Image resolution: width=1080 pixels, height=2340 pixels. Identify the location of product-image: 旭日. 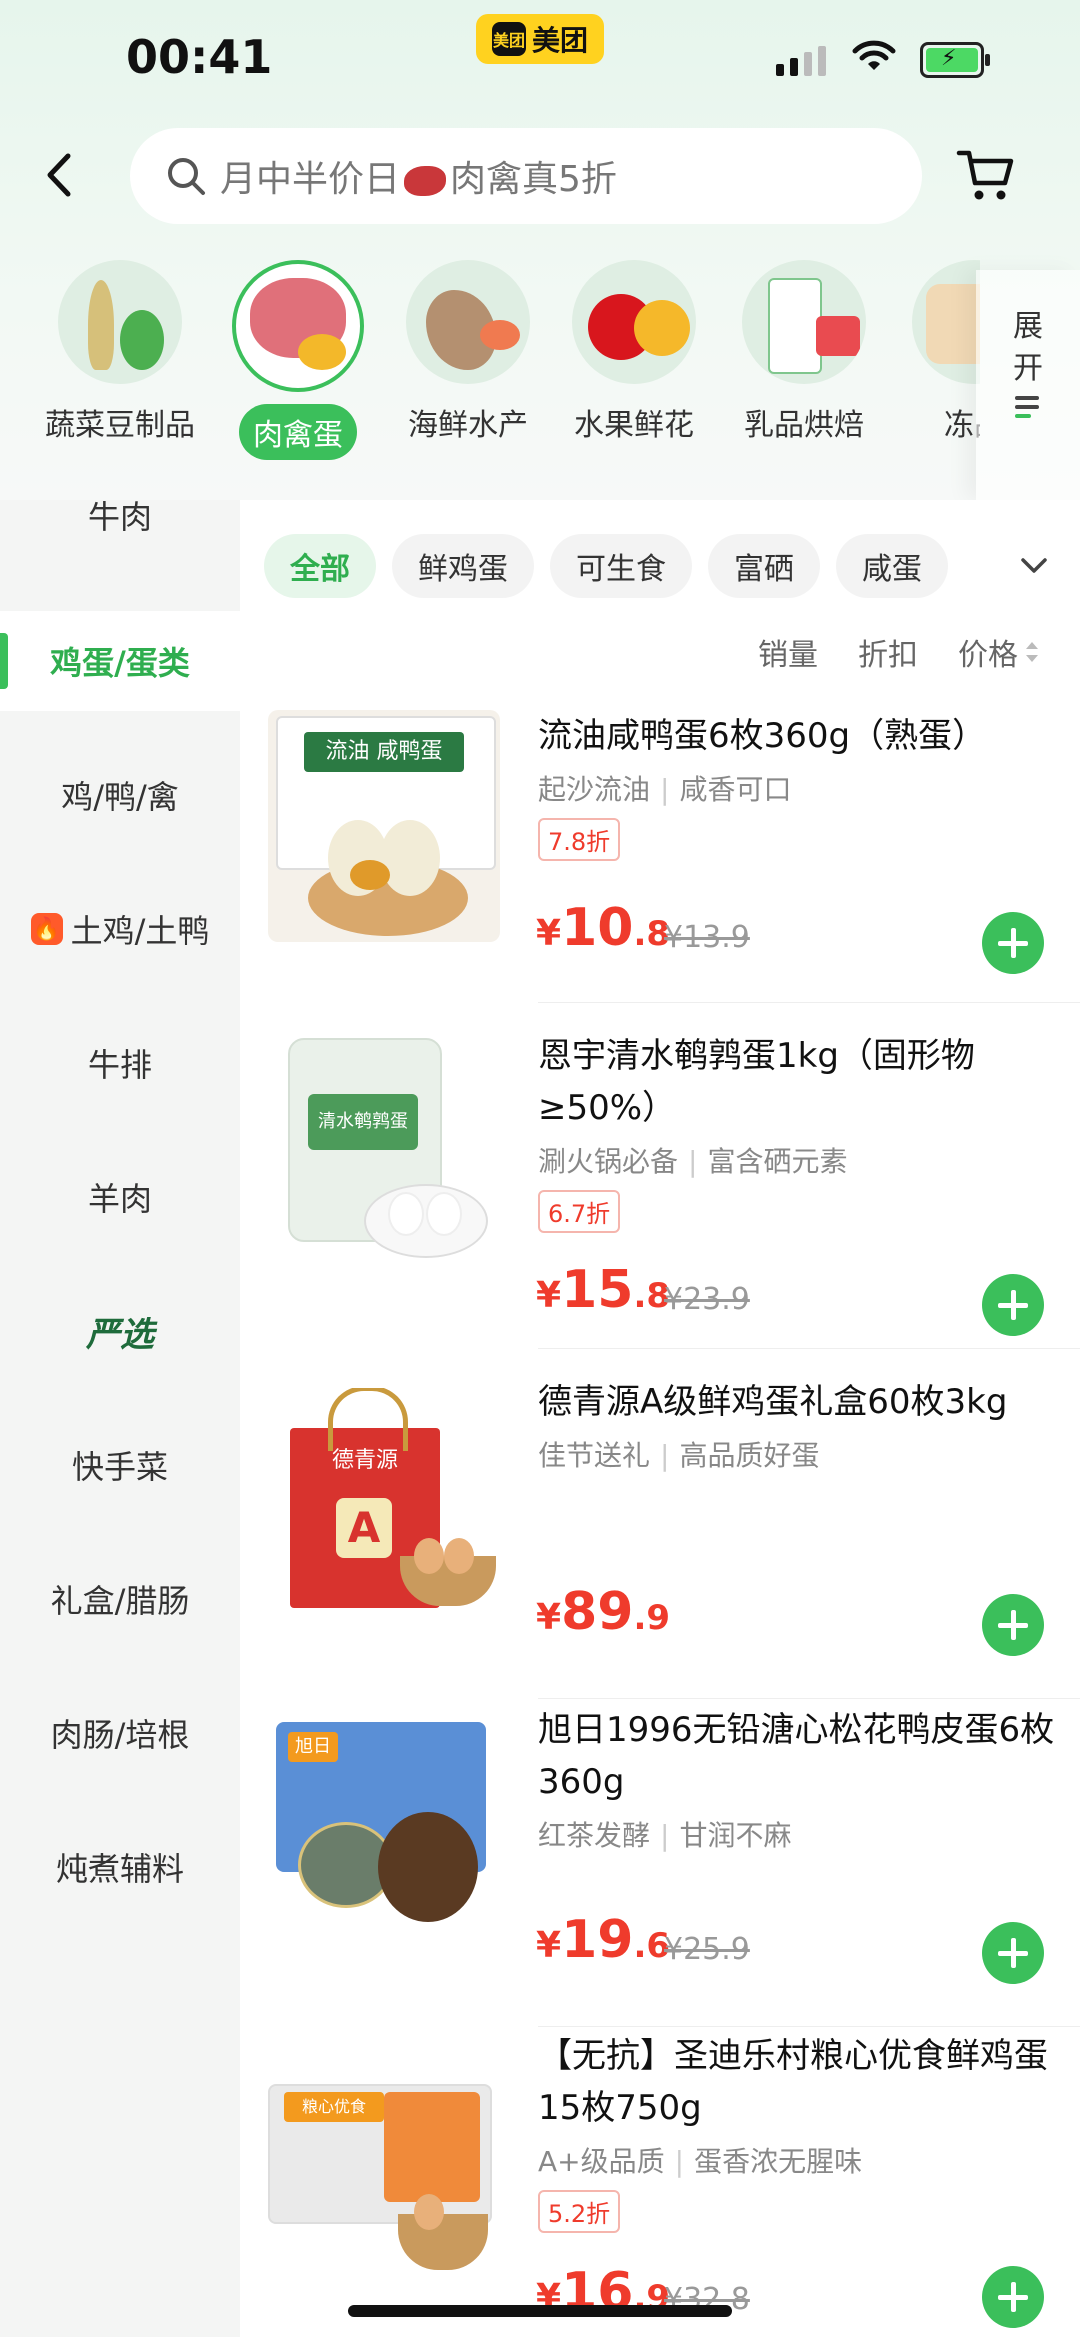
(384, 1828).